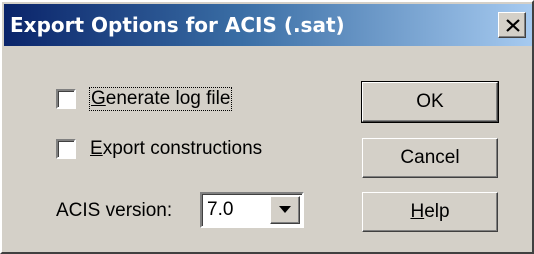  I want to click on dropdown-button, so click(285, 210).